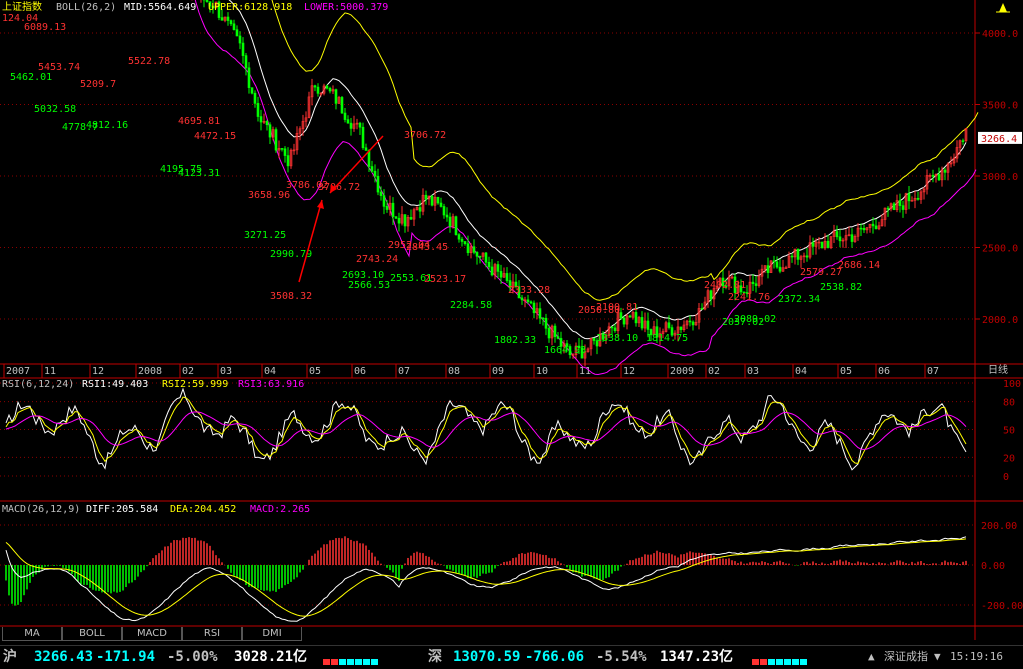 The width and height of the screenshot is (1023, 669). Describe the element at coordinates (696, 657) in the screenshot. I see `sz-amount: 1347.23亿` at that location.